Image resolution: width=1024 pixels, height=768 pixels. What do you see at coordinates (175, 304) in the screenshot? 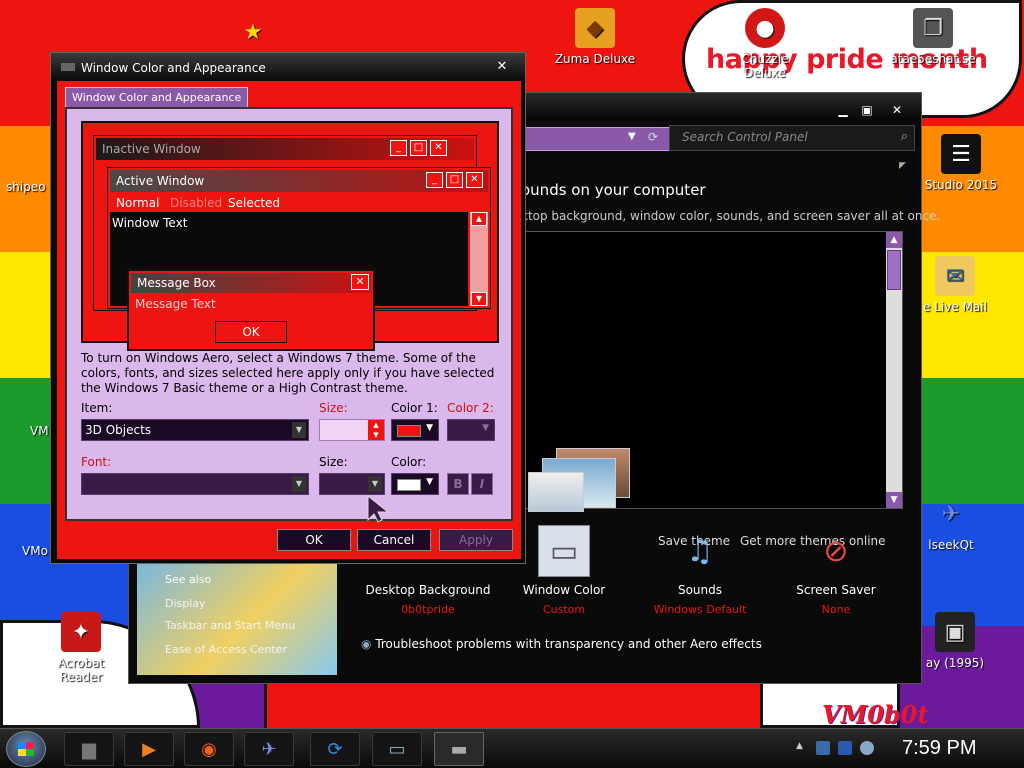
I see `preview-message-text: Message Text` at bounding box center [175, 304].